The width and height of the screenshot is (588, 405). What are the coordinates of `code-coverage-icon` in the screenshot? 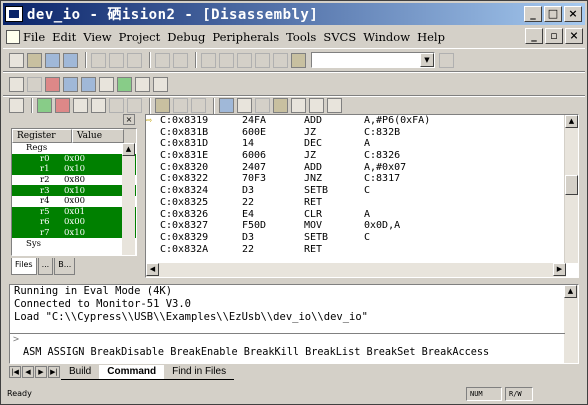 It's located at (262, 105).